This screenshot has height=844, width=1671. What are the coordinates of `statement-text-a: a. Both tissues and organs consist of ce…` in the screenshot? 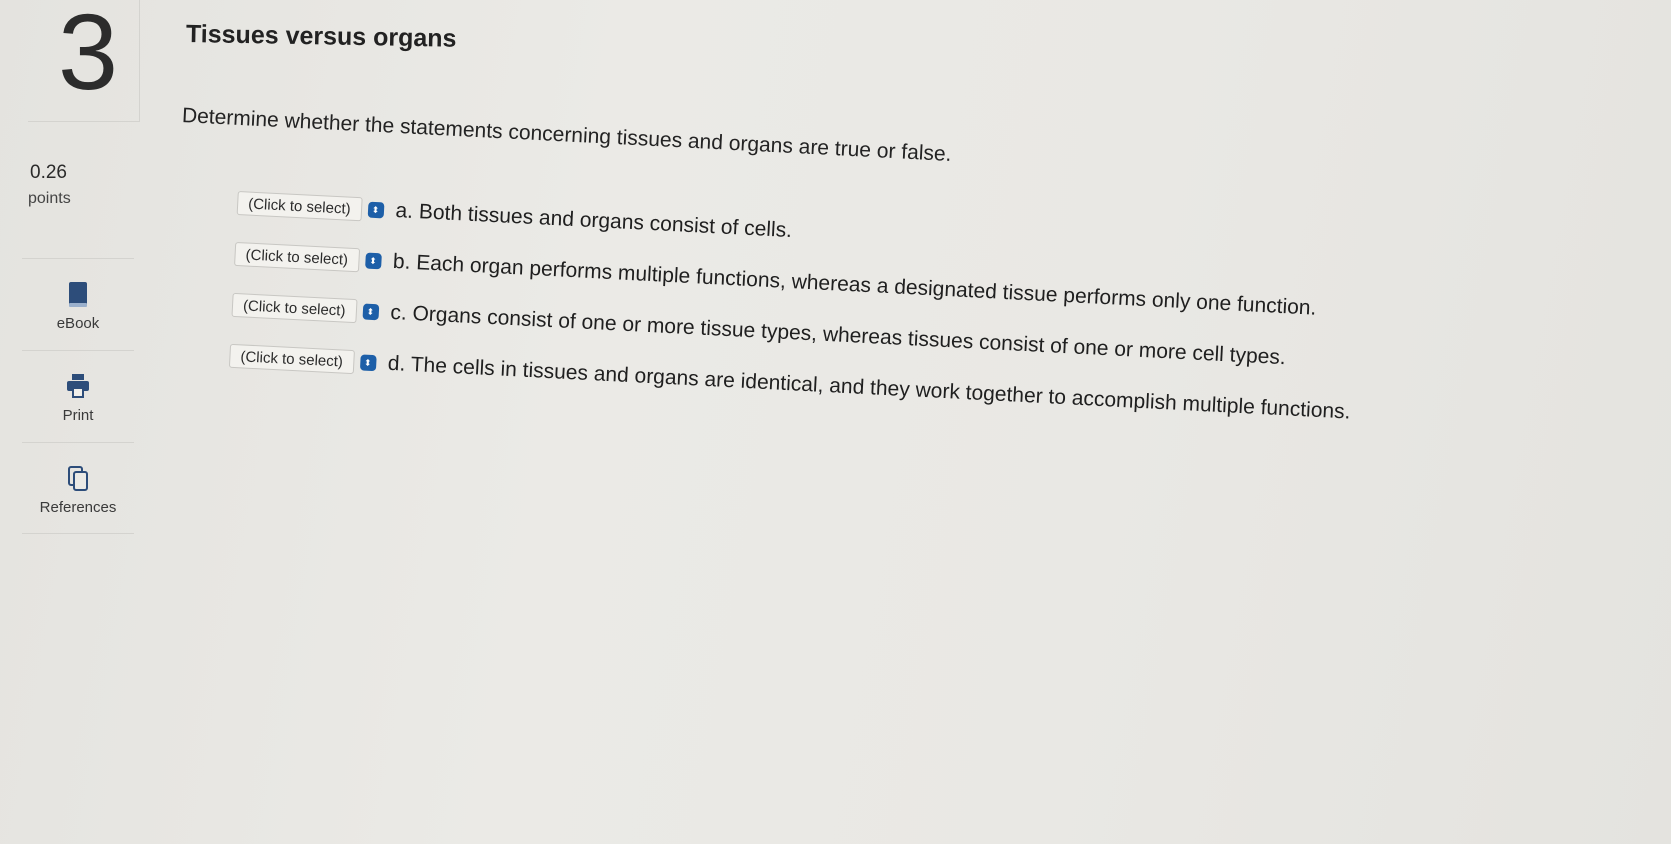 It's located at (594, 221).